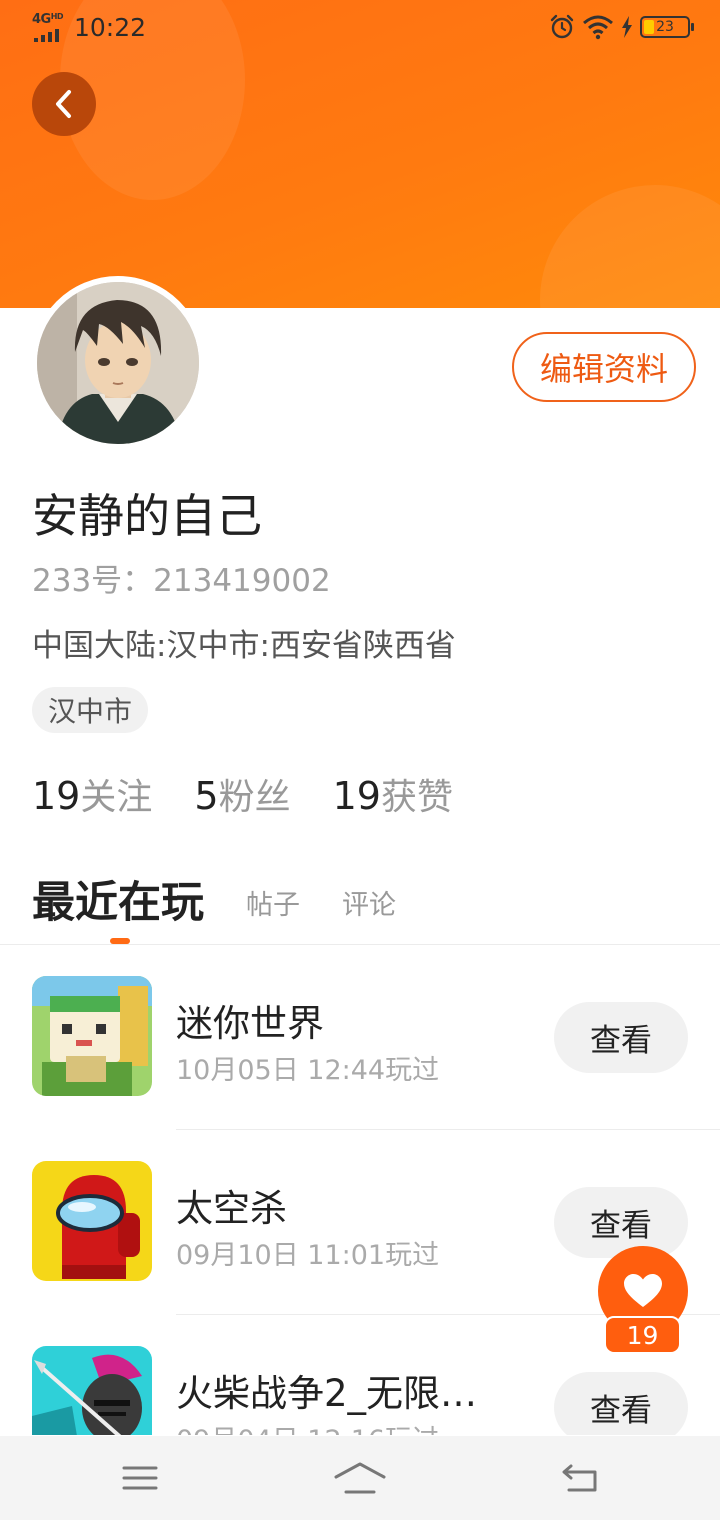 The width and height of the screenshot is (720, 1520). I want to click on avatar-image, so click(118, 363).